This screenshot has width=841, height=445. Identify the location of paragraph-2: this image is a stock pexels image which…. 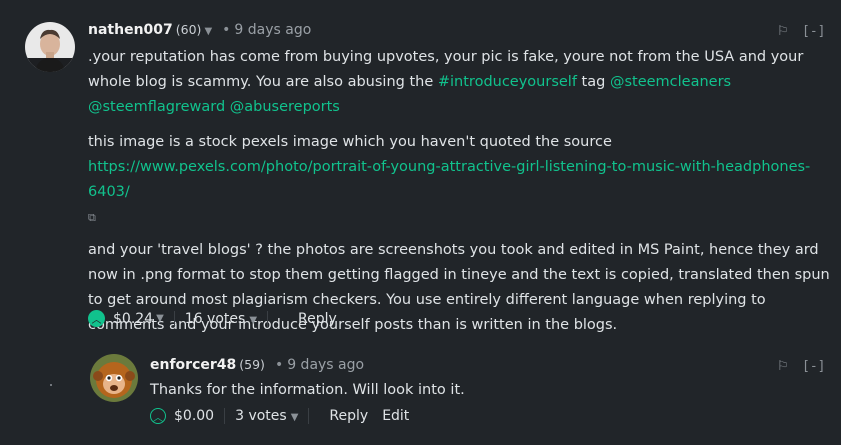
(350, 142).